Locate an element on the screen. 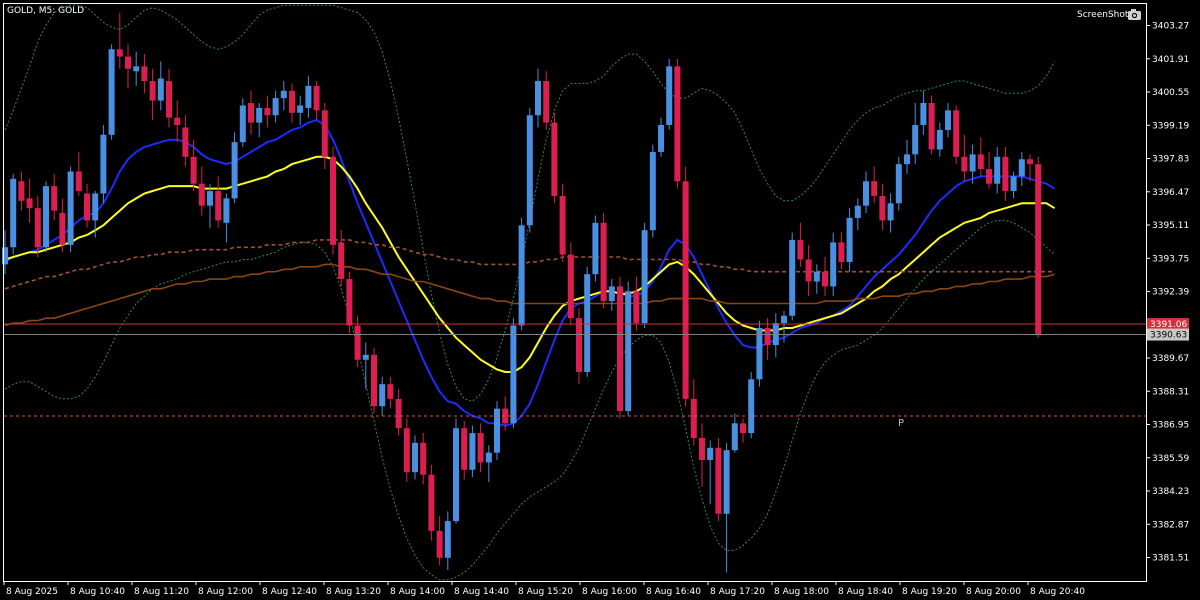  x-tick-label: 8 Aug 13:20 is located at coordinates (353, 592).